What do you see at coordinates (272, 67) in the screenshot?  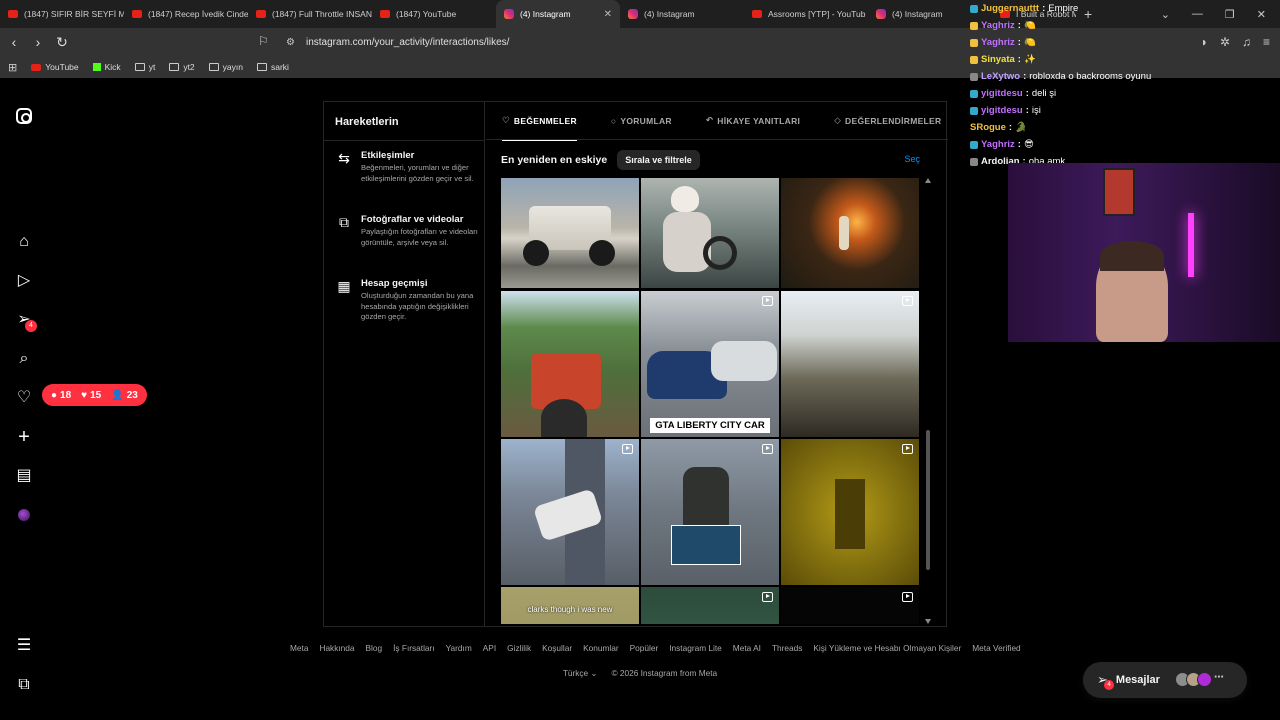 I see `bookmark-folder-sarki: sarki` at bounding box center [272, 67].